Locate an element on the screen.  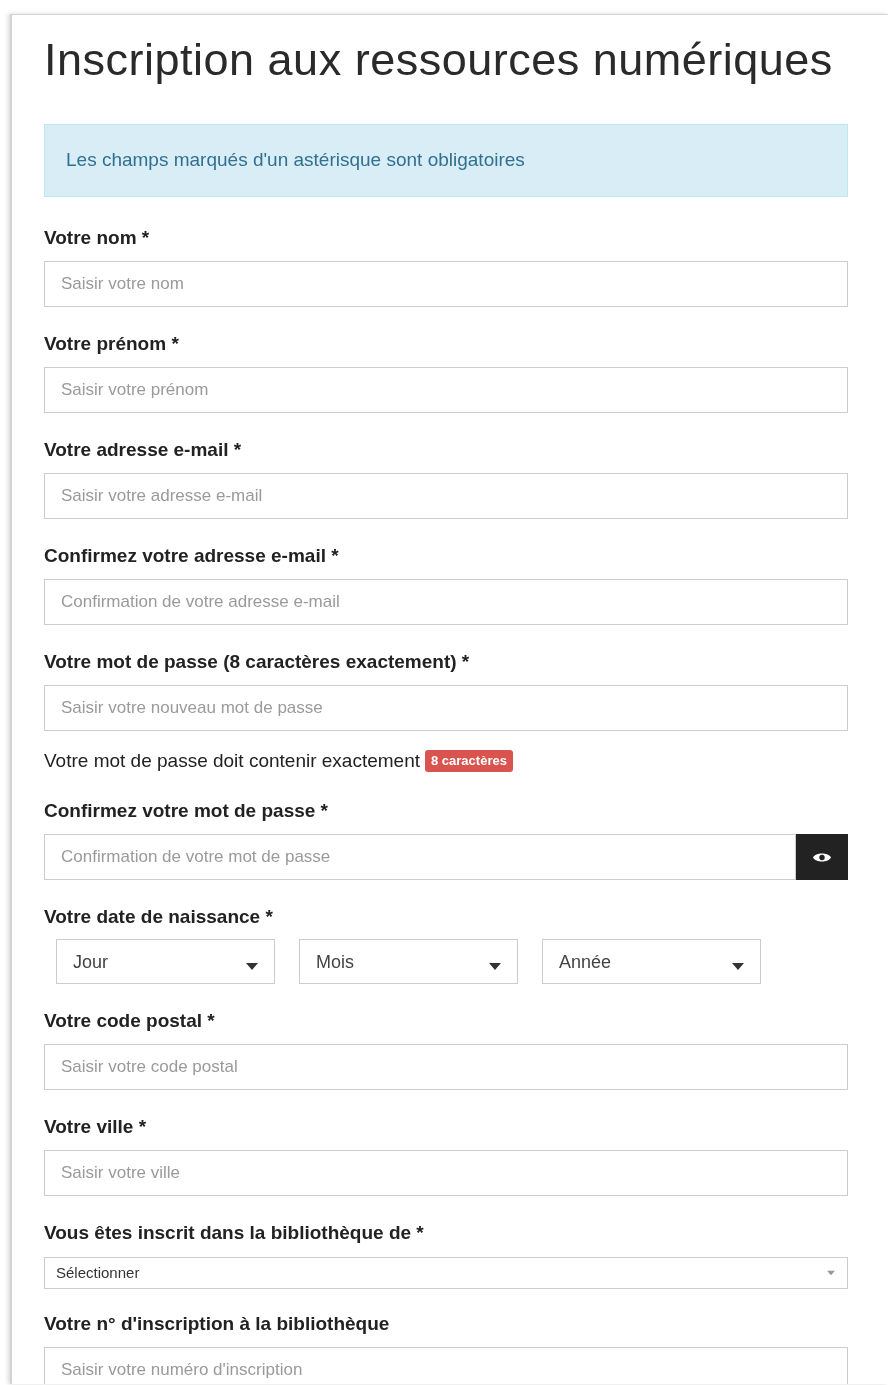
hint-text: Votre mot de passe doit contenir exactement is located at coordinates (232, 761).